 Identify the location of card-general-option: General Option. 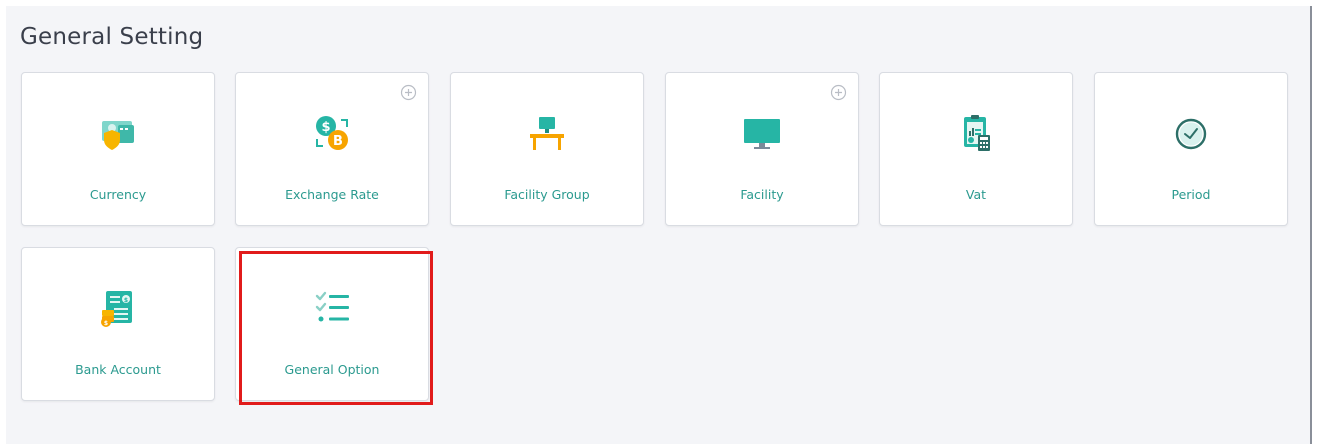
(332, 324).